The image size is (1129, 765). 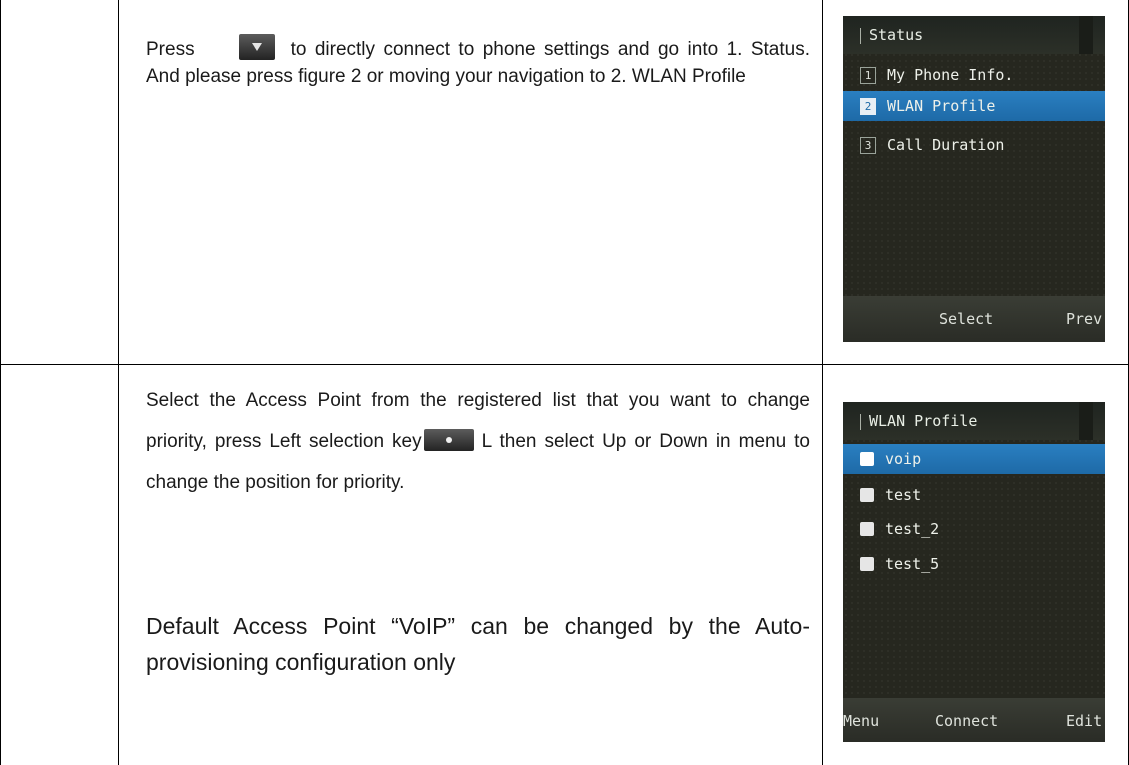 I want to click on menu-item-call-duration: 3 Call Duration, so click(x=974, y=145).